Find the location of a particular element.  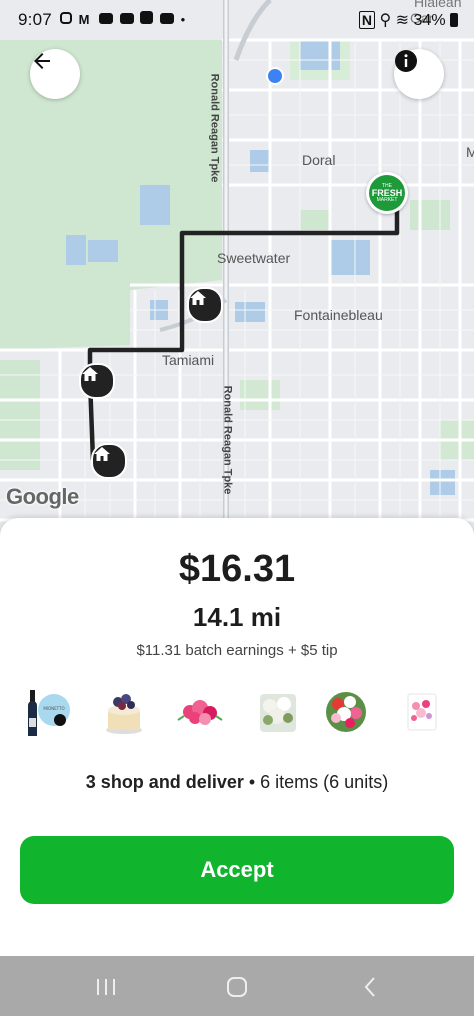

cake-icon is located at coordinates (124, 714).